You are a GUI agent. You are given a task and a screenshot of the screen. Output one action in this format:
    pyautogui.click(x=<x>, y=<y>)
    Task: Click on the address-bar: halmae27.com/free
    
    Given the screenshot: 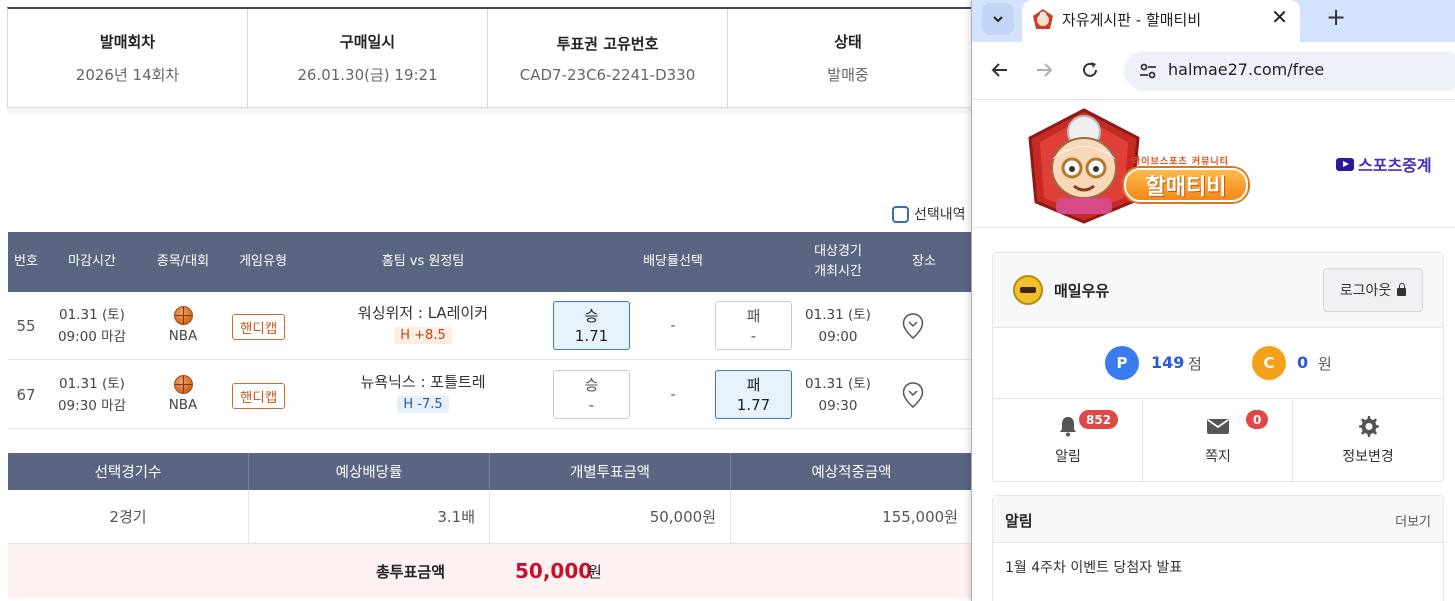 What is the action you would take?
    pyautogui.click(x=1289, y=71)
    